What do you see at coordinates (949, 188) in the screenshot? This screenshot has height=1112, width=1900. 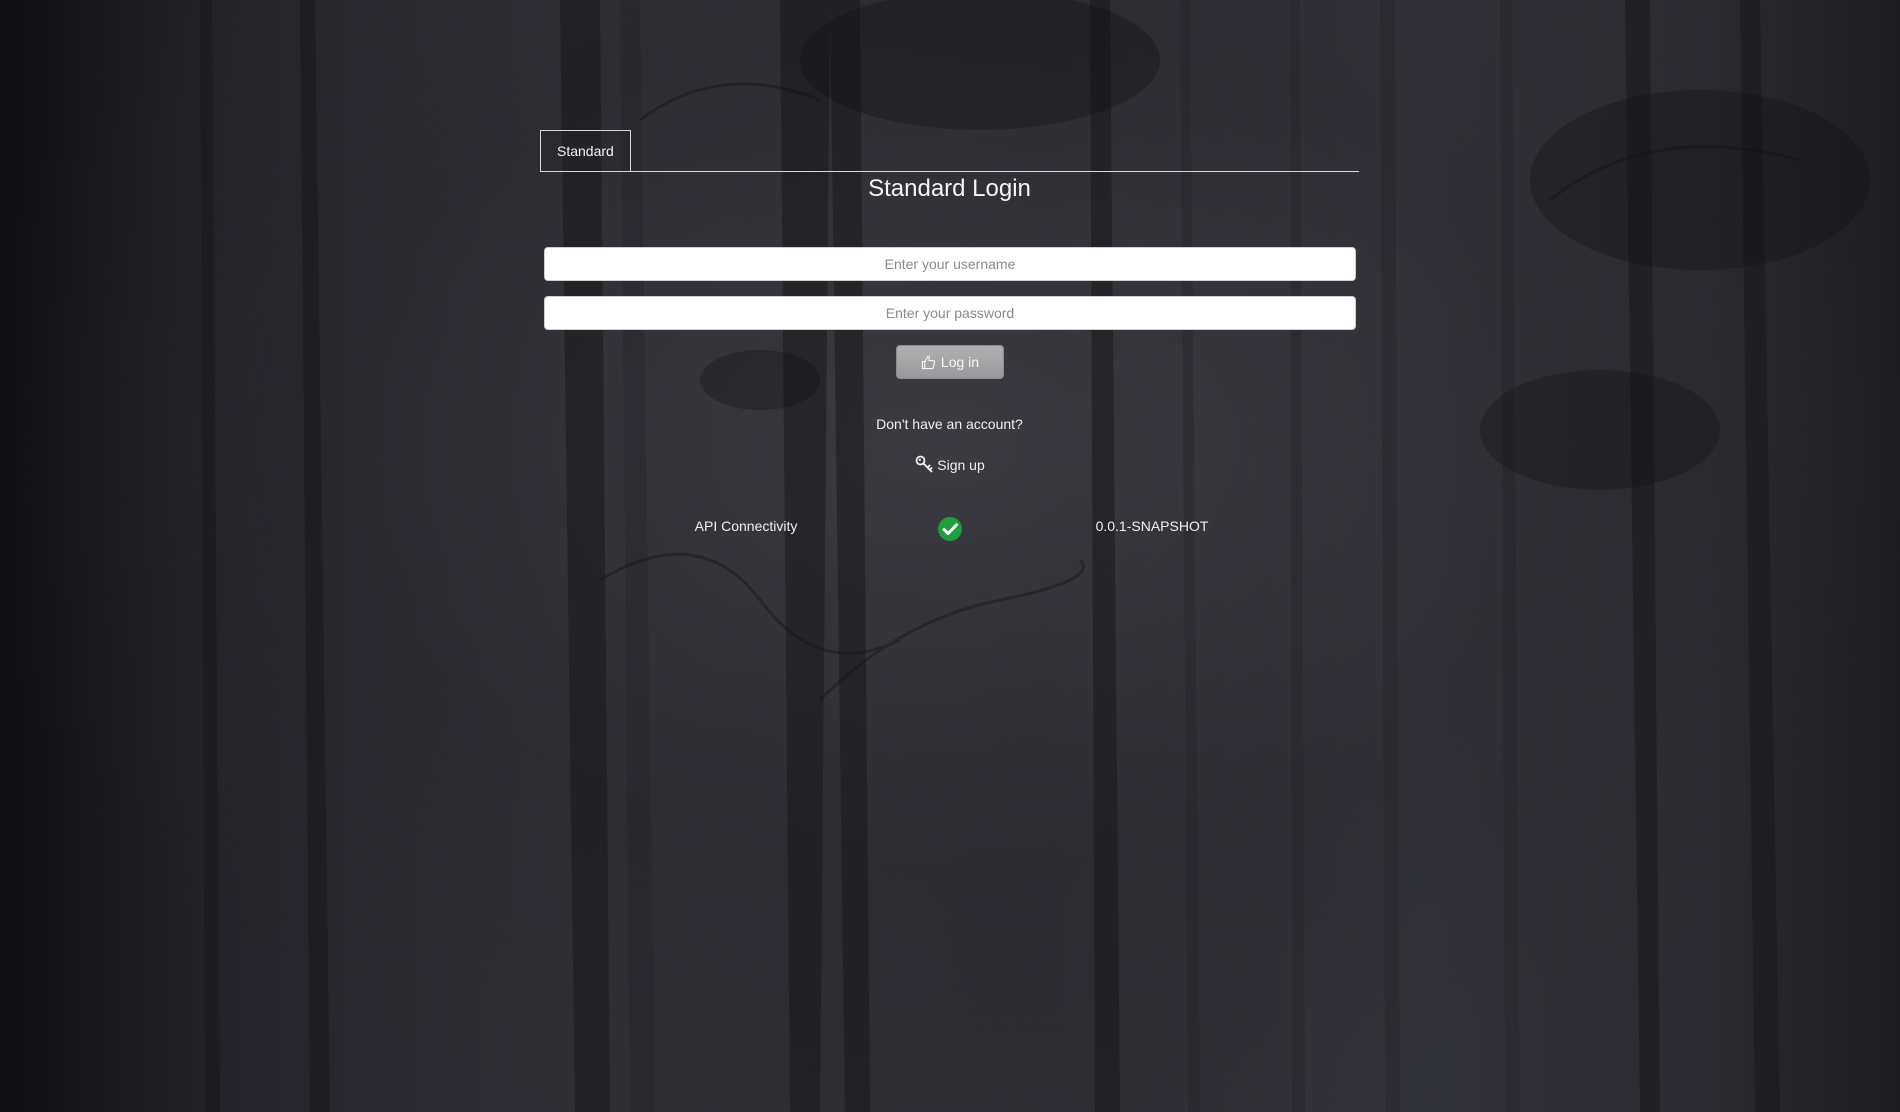 I see `page-title: Standard Login` at bounding box center [949, 188].